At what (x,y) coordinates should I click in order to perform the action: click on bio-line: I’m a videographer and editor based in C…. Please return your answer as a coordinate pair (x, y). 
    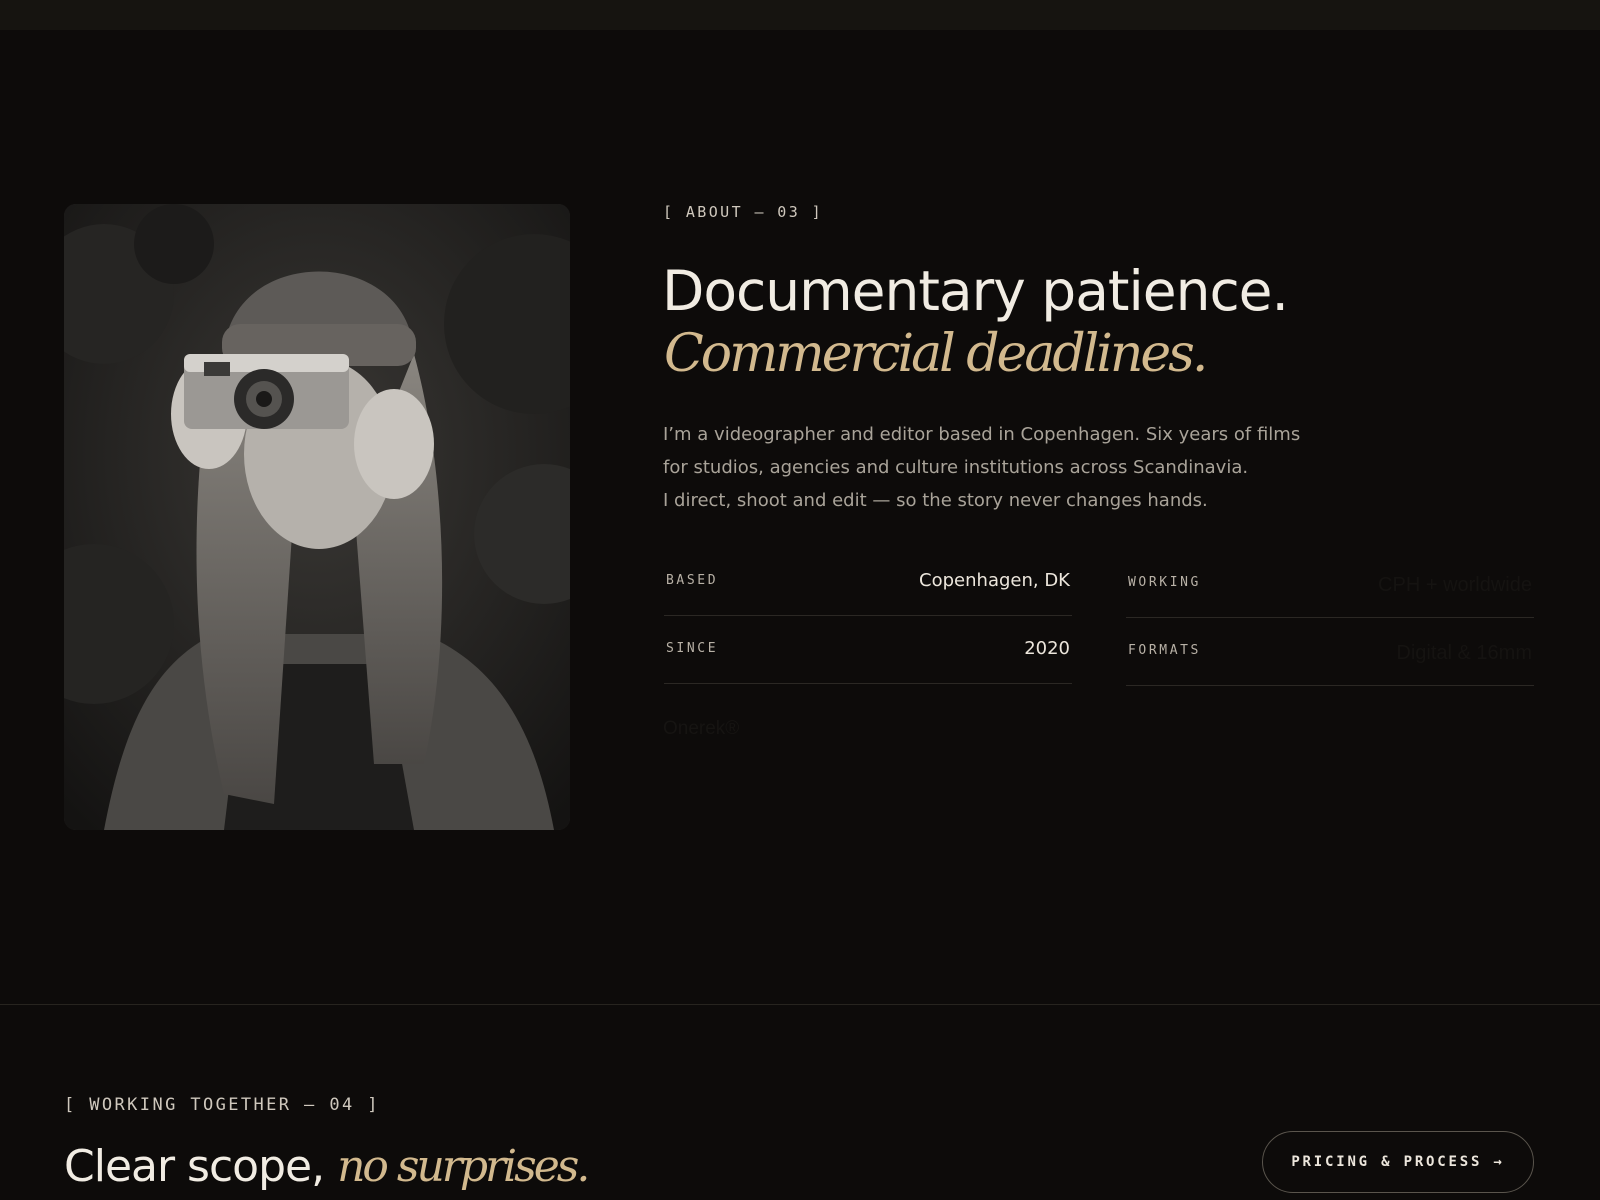
    Looking at the image, I should click on (982, 434).